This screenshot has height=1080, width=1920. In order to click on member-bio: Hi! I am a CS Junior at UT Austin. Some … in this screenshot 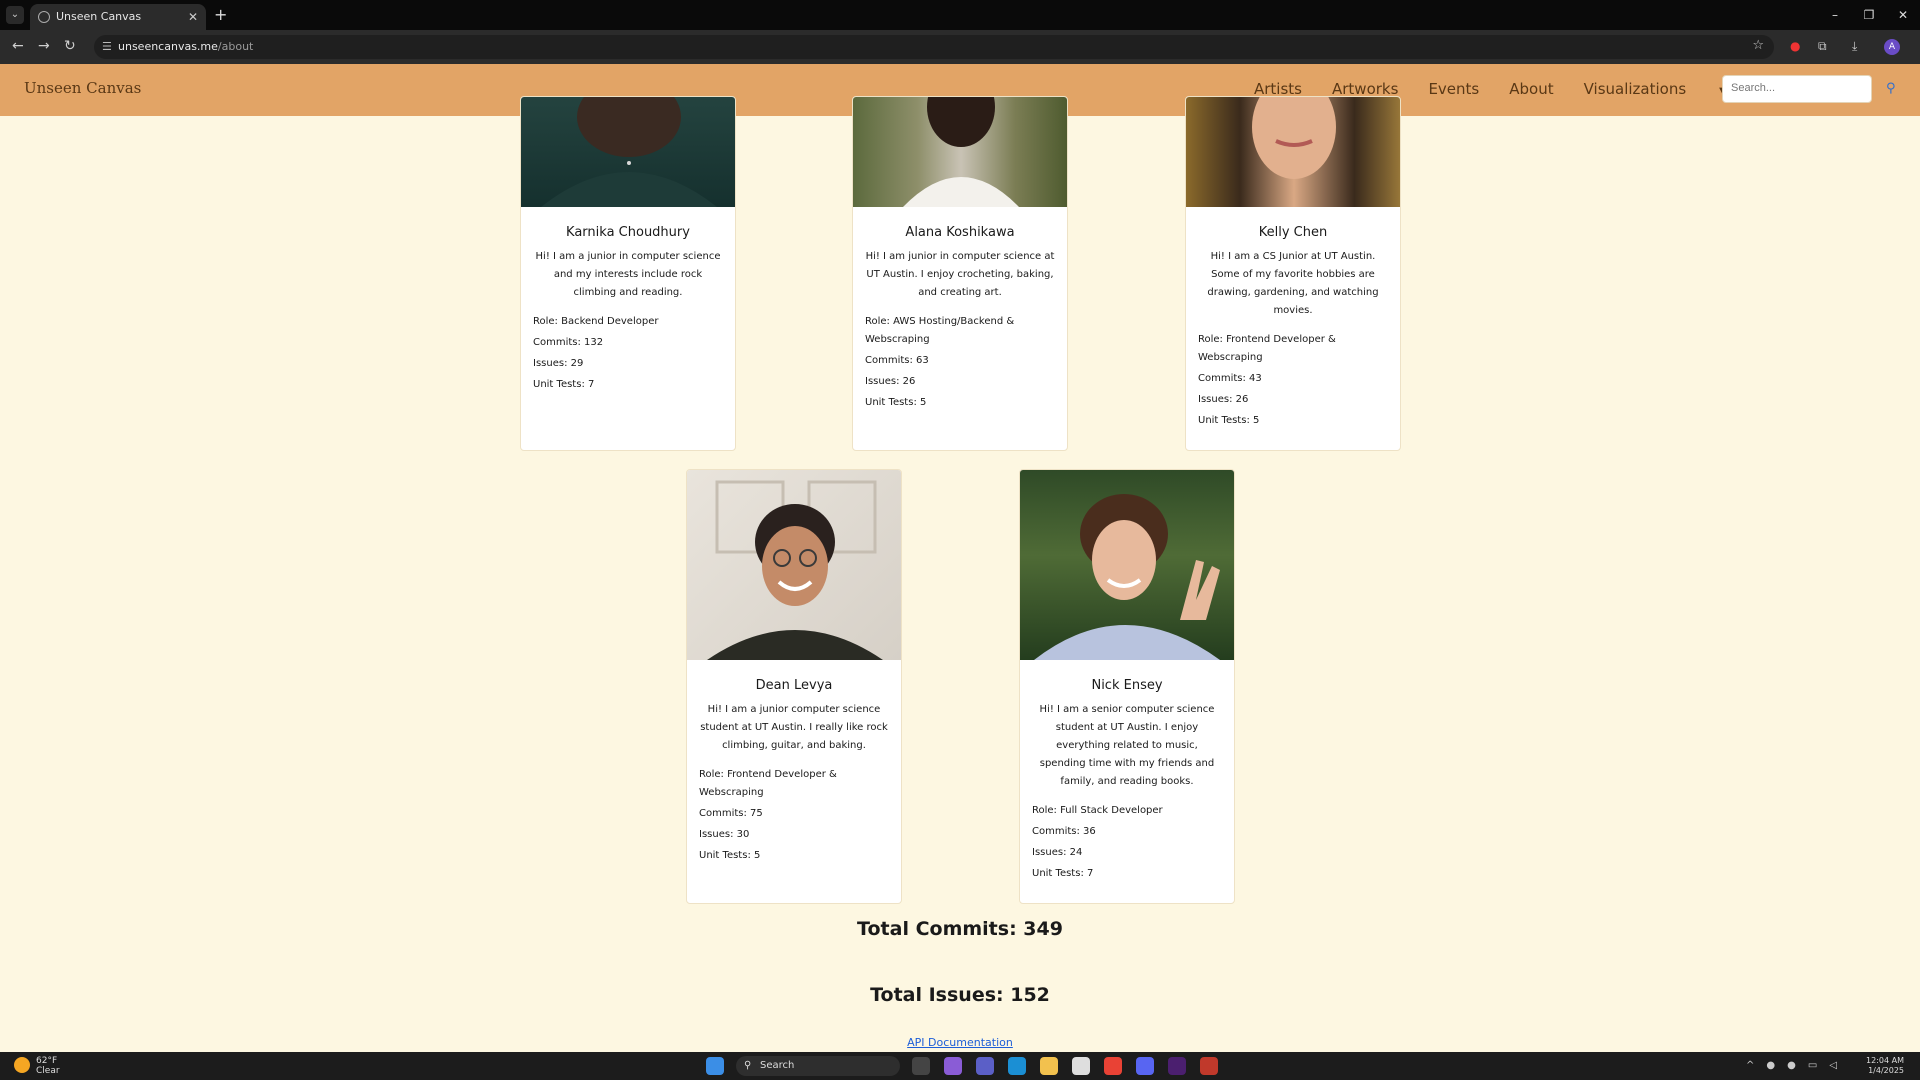, I will do `click(1293, 283)`.